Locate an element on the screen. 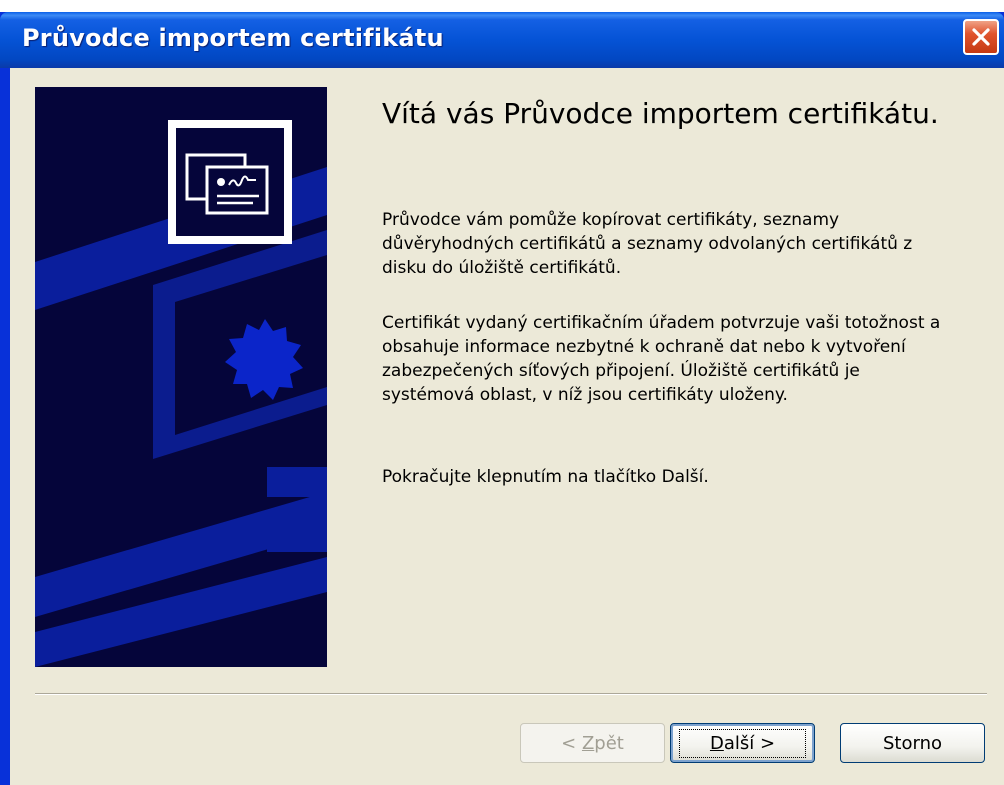 Image resolution: width=1004 pixels, height=785 pixels. close-icon is located at coordinates (981, 37).